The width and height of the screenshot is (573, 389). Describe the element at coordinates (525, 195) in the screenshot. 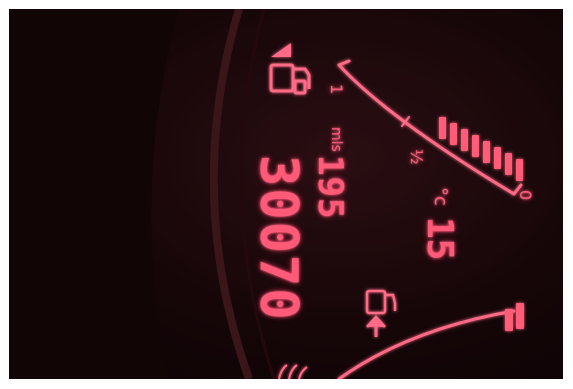

I see `fuel-empty-label: 0` at that location.